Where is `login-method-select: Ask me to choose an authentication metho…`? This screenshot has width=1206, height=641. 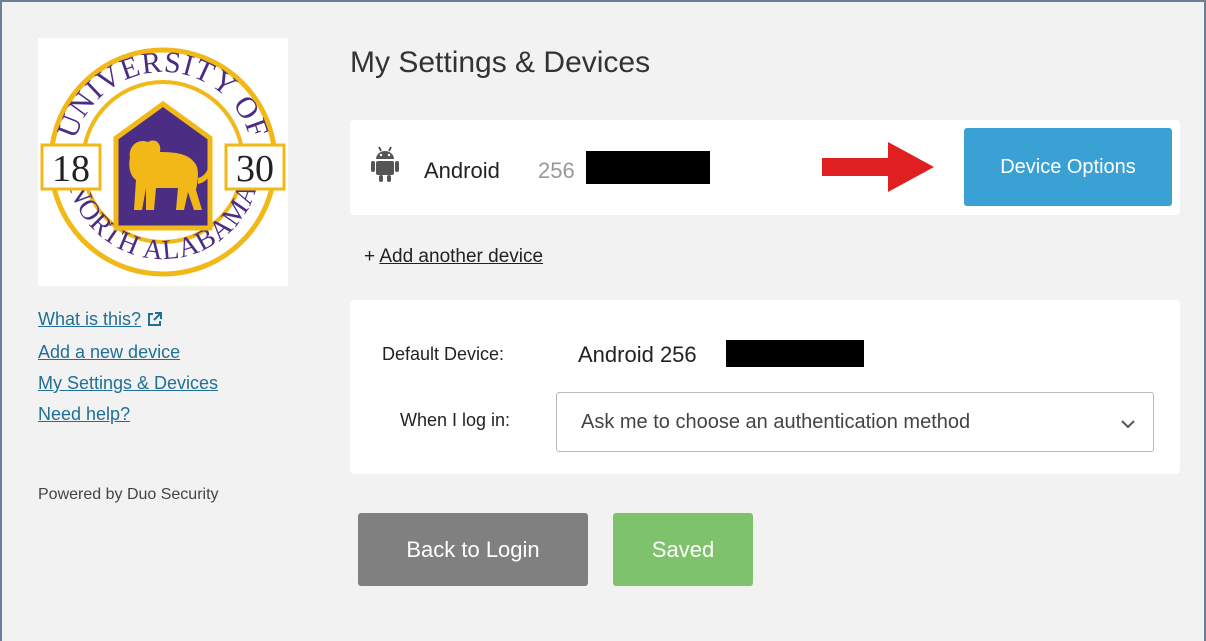 login-method-select: Ask me to choose an authentication metho… is located at coordinates (855, 422).